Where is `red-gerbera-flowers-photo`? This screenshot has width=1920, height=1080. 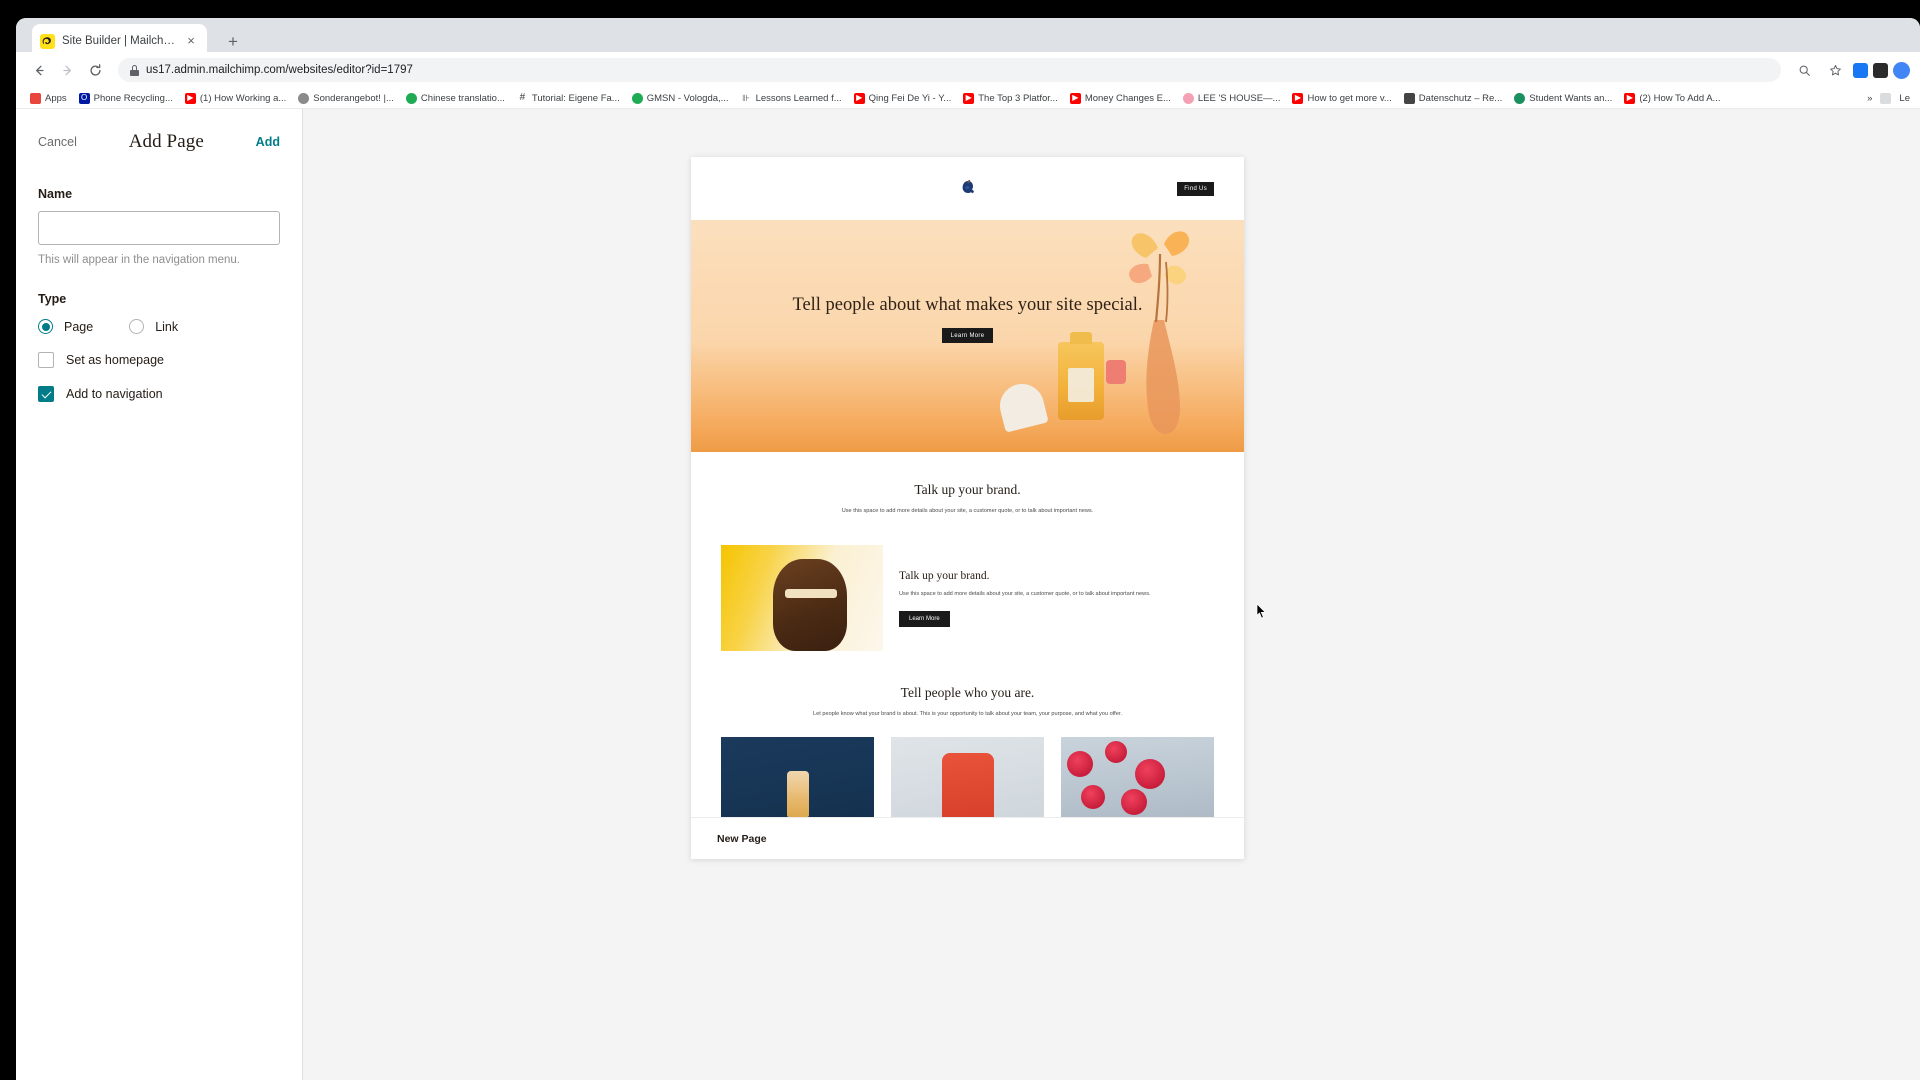
red-gerbera-flowers-photo is located at coordinates (1137, 777).